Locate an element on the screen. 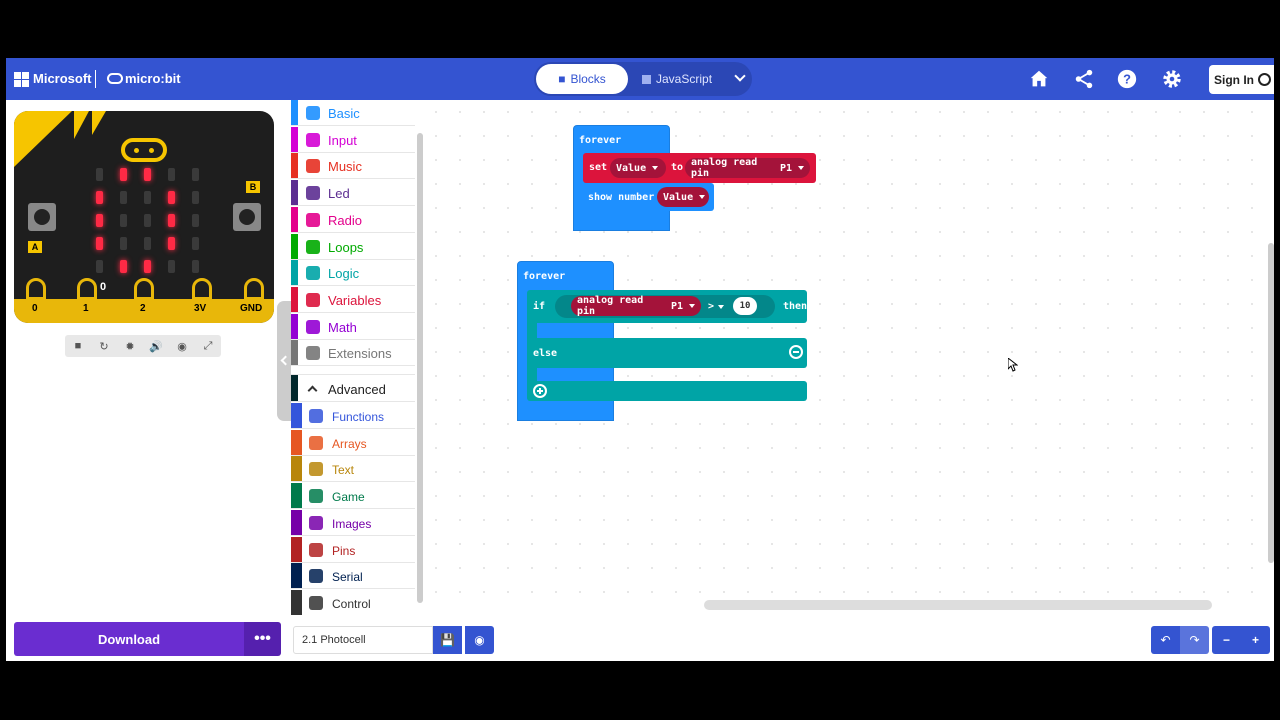 Image resolution: width=1280 pixels, height=720 pixels. category-label: Variables is located at coordinates (355, 300).